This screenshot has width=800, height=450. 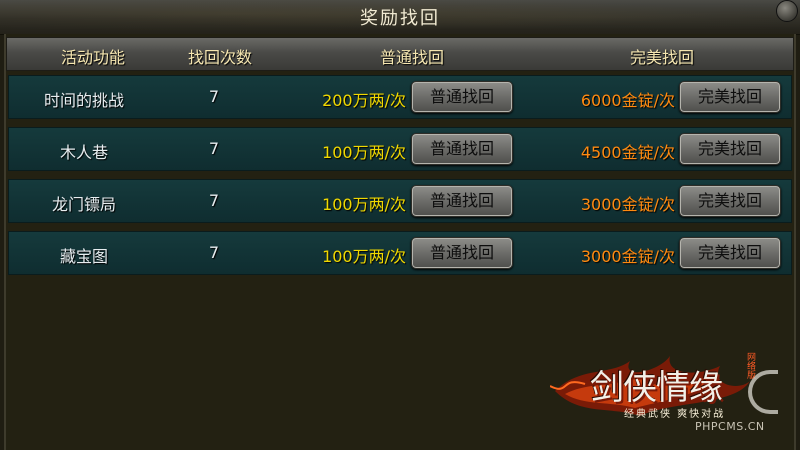 What do you see at coordinates (627, 152) in the screenshot?
I see `perfect-cost: 4500金锭/次` at bounding box center [627, 152].